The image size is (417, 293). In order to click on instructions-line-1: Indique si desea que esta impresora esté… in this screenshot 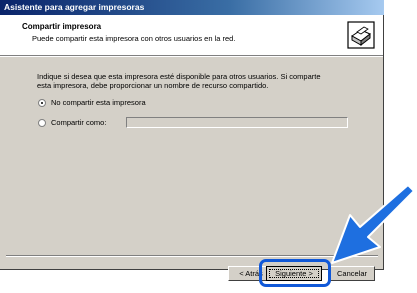, I will do `click(179, 76)`.